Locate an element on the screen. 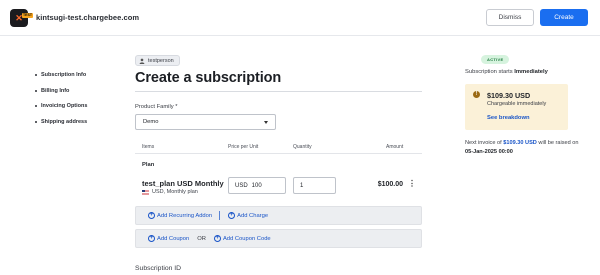  nav-item-subscription-info: Subscription Info is located at coordinates (61, 80).